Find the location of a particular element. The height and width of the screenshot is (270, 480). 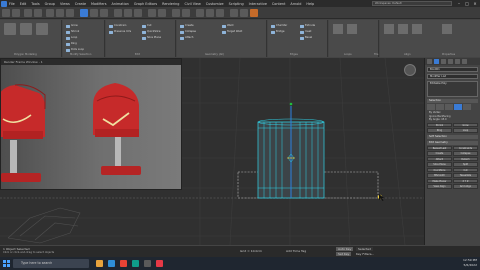

taskbar-search-input: Type here to search is located at coordinates (51, 263).